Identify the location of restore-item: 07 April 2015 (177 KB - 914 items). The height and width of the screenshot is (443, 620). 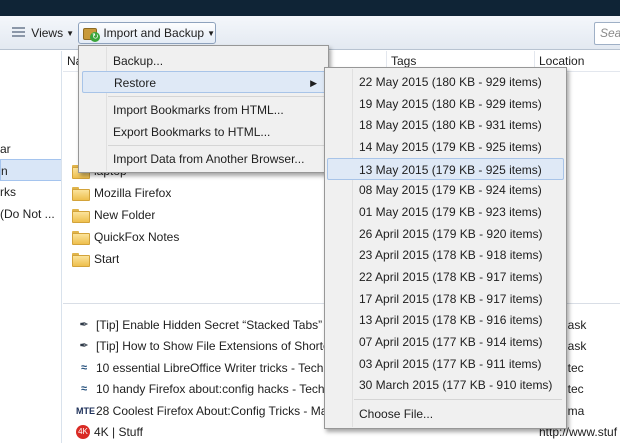
(459, 342).